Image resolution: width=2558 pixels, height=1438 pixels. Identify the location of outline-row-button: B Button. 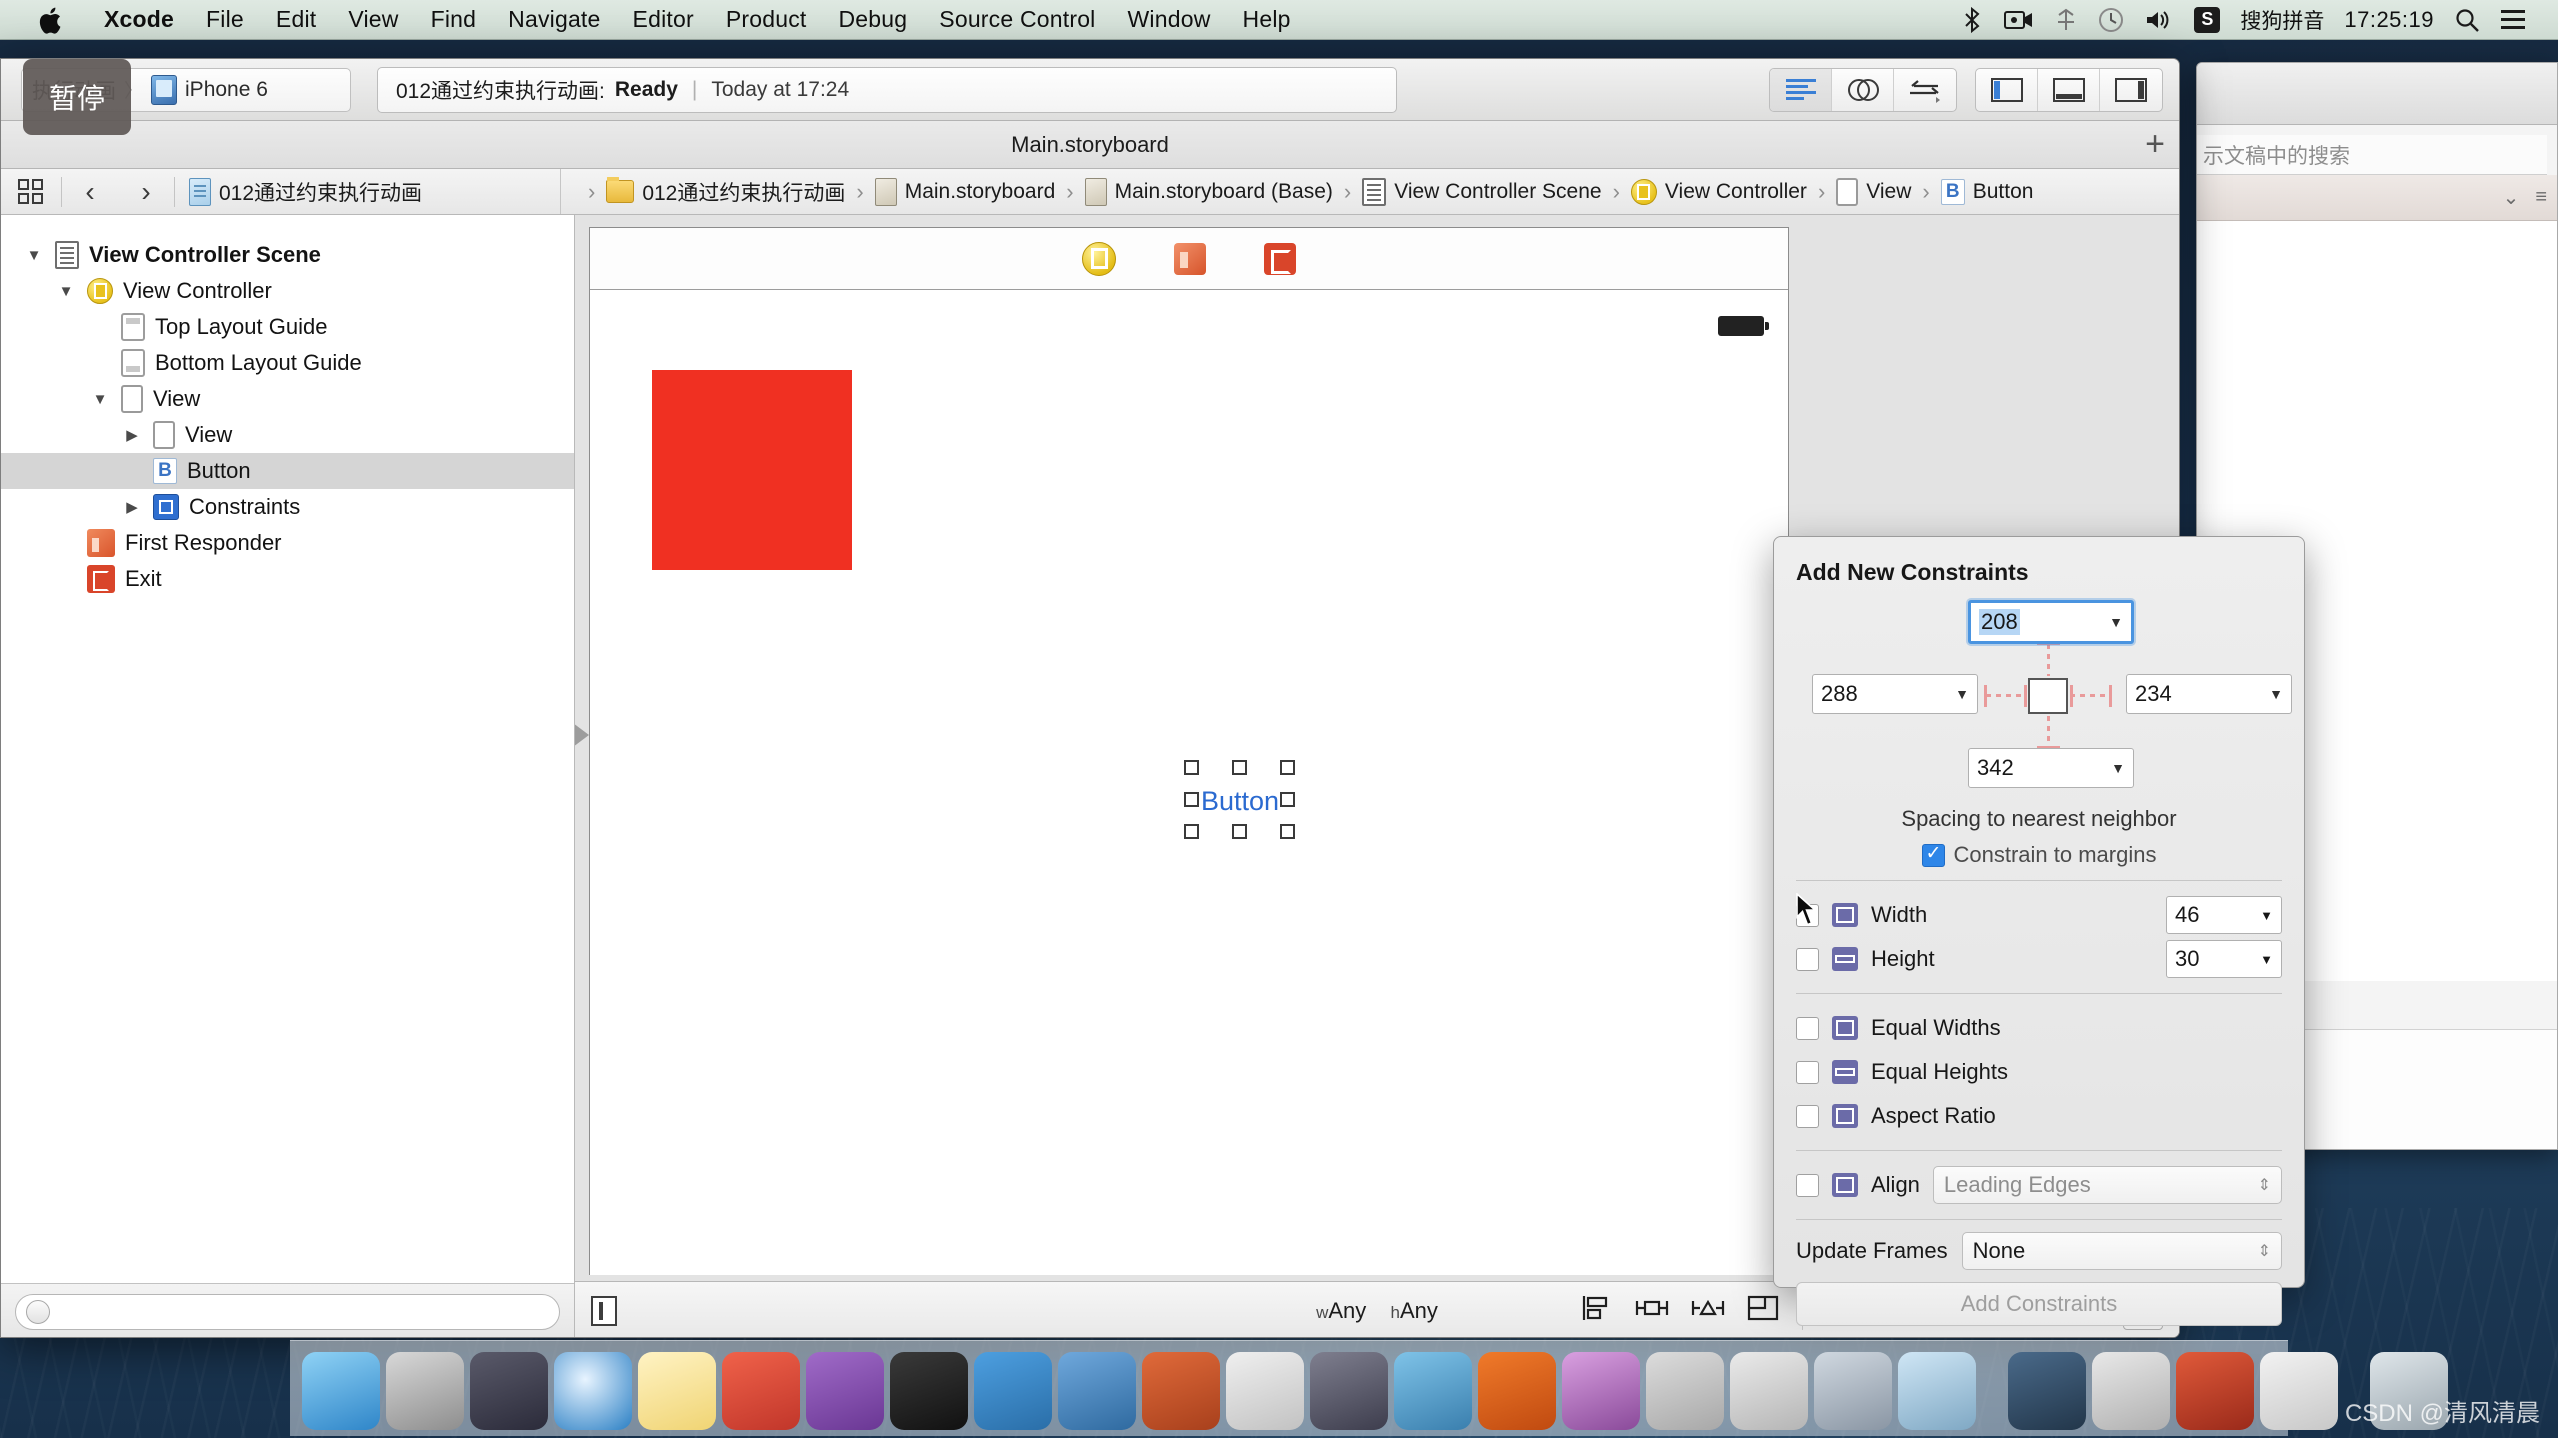
(287, 471).